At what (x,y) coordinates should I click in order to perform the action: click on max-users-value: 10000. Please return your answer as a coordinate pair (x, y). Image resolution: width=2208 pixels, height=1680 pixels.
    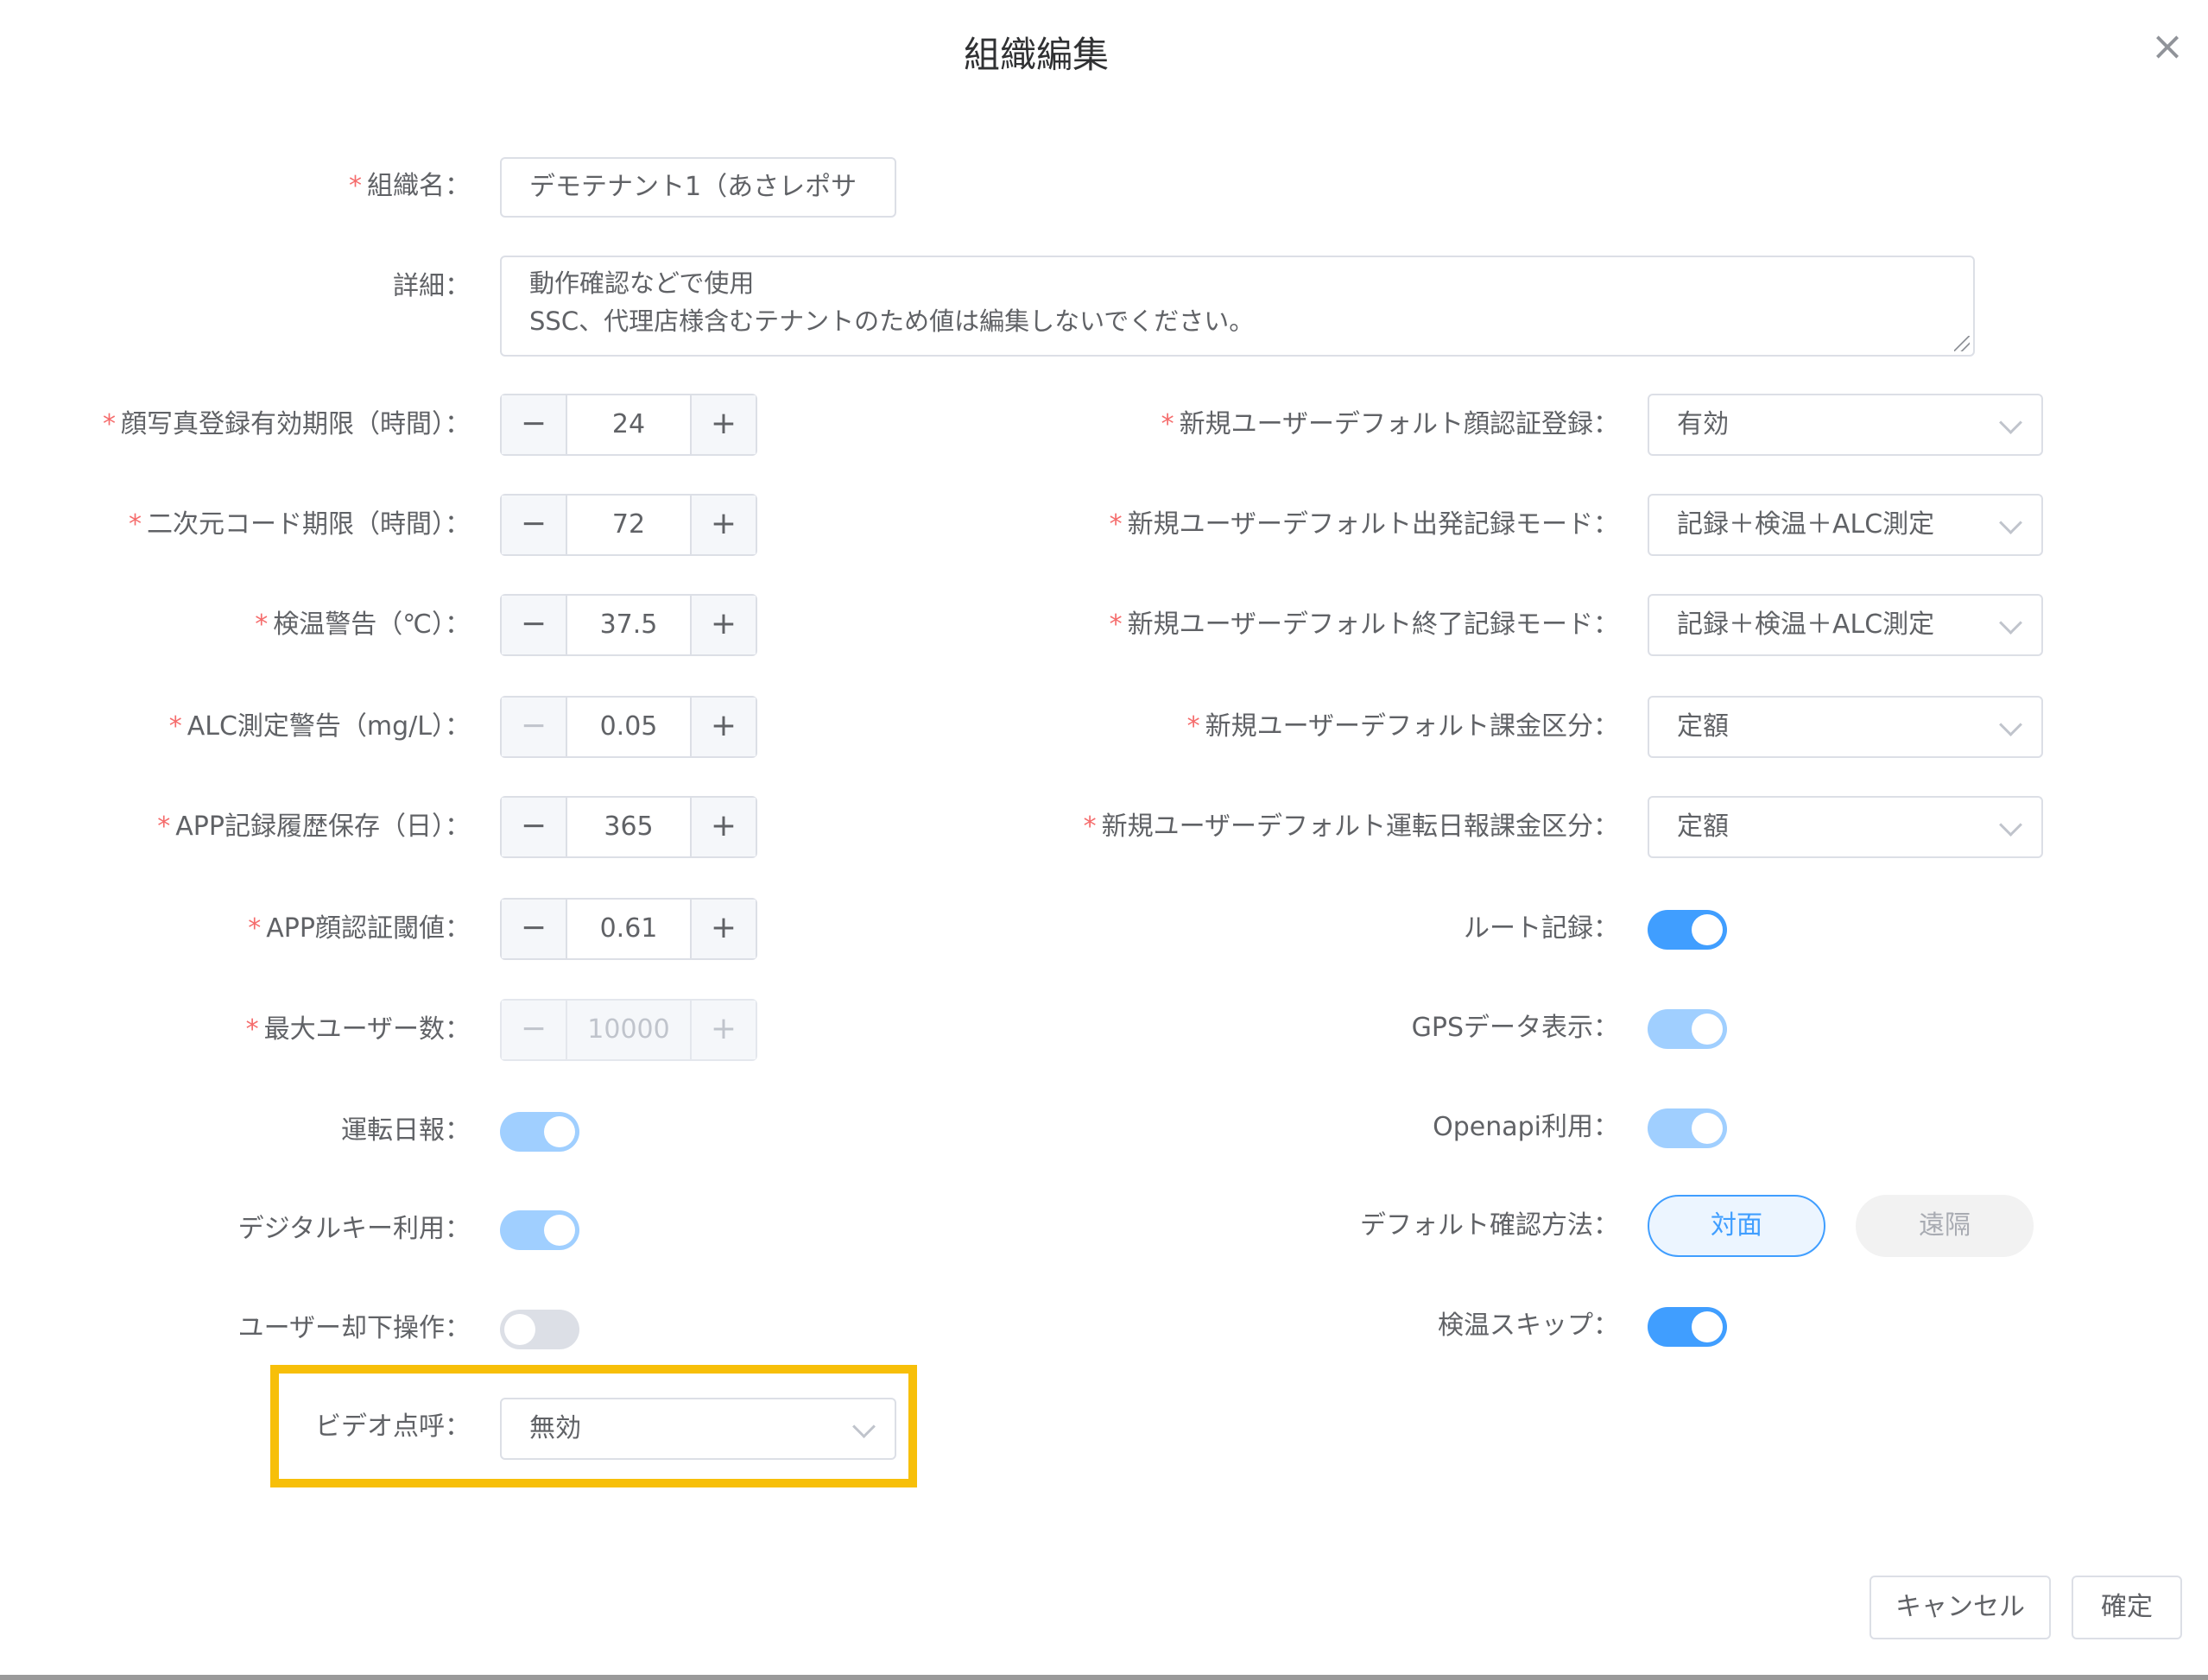
    Looking at the image, I should click on (628, 1029).